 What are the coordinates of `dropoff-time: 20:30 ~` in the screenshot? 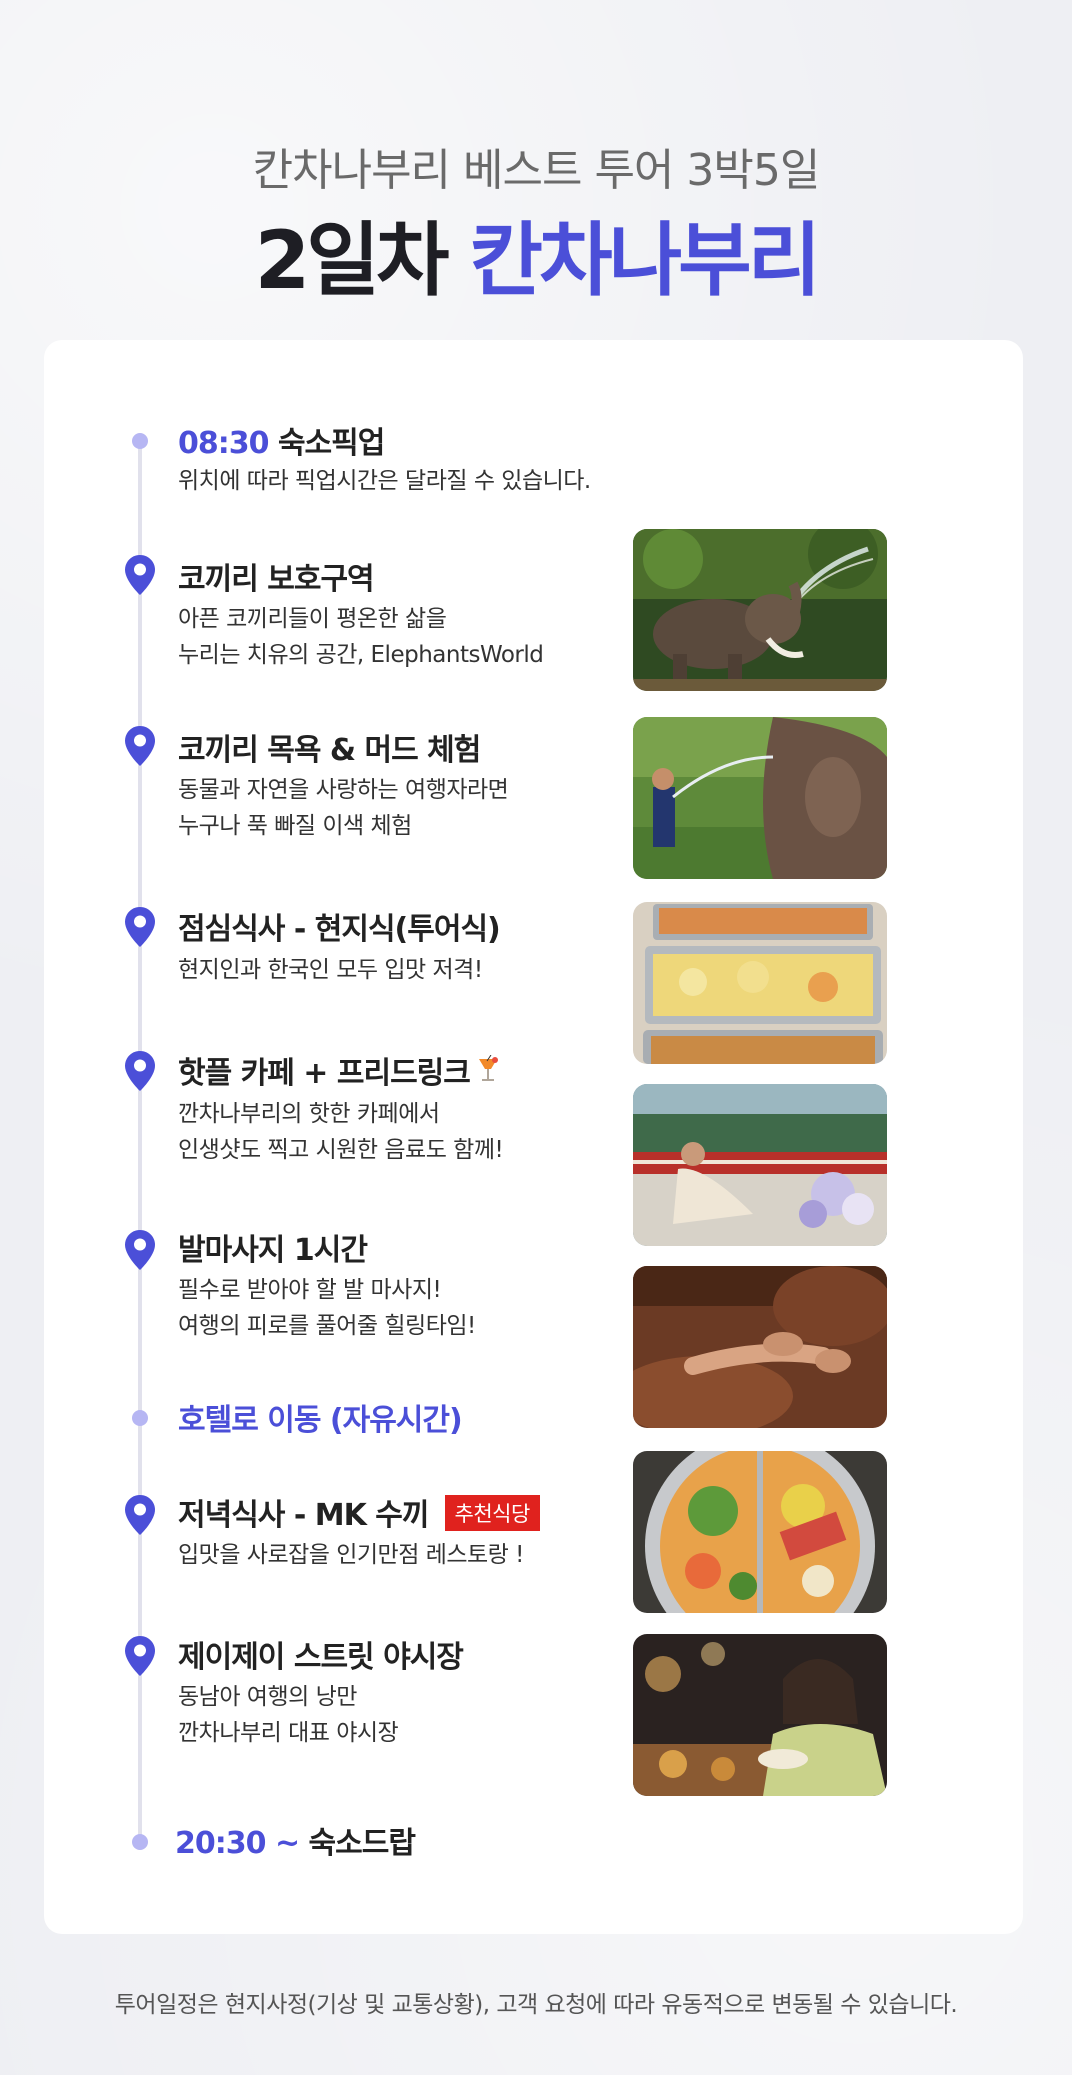 It's located at (237, 1843).